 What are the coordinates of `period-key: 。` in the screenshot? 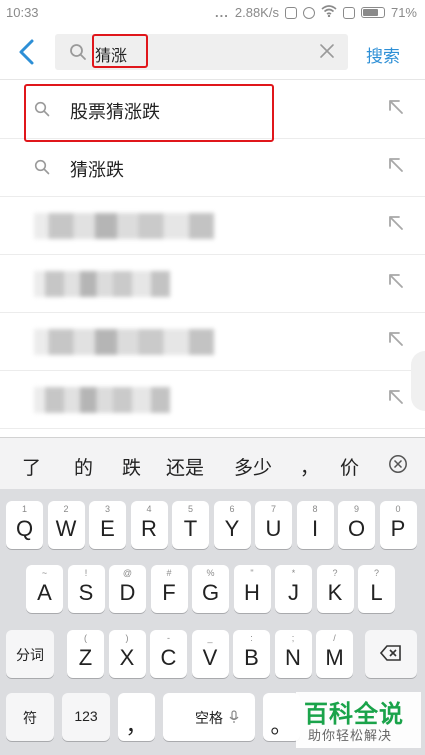 It's located at (281, 717).